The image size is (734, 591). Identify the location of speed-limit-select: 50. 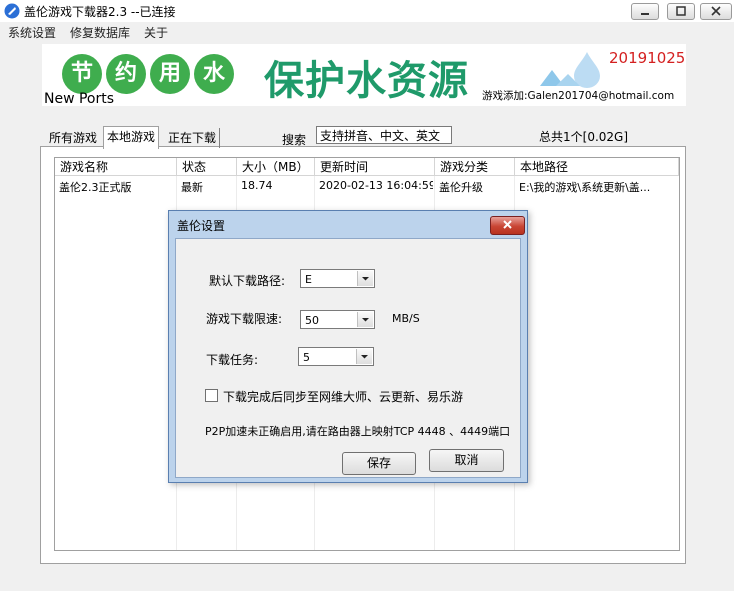
(337, 319).